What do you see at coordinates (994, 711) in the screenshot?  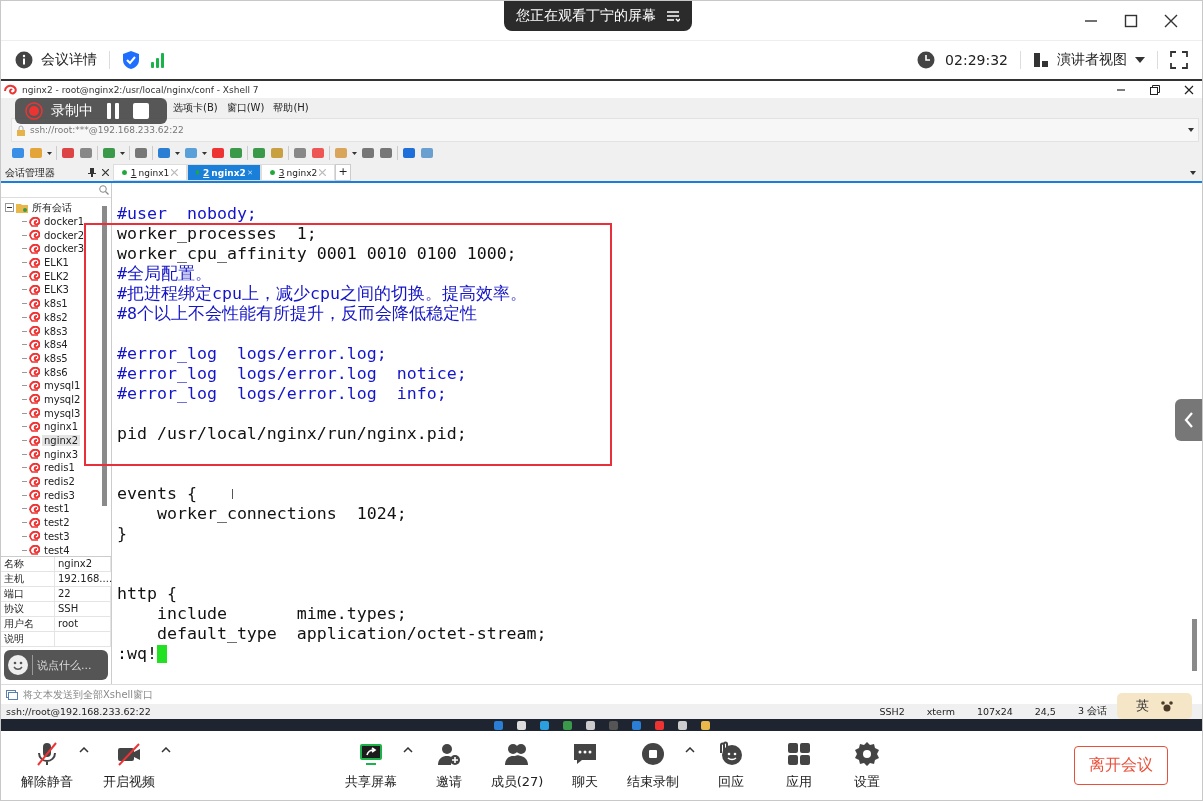 I see `status-item: 107x24` at bounding box center [994, 711].